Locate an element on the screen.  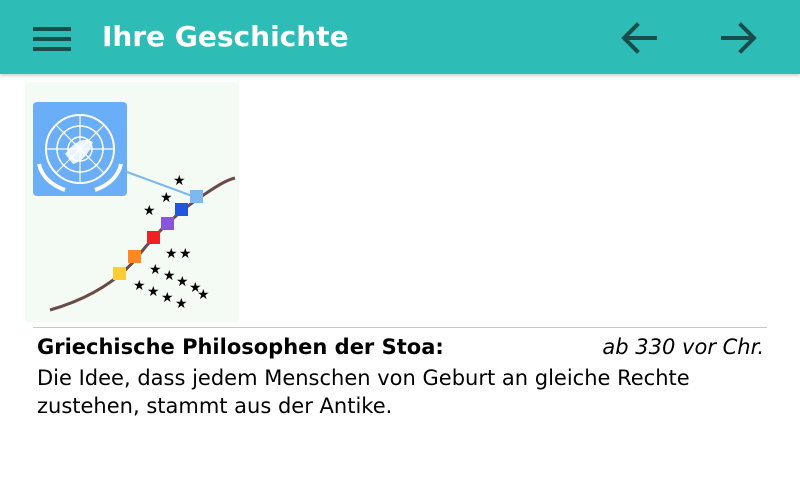
un-emblem-icon is located at coordinates (80, 149).